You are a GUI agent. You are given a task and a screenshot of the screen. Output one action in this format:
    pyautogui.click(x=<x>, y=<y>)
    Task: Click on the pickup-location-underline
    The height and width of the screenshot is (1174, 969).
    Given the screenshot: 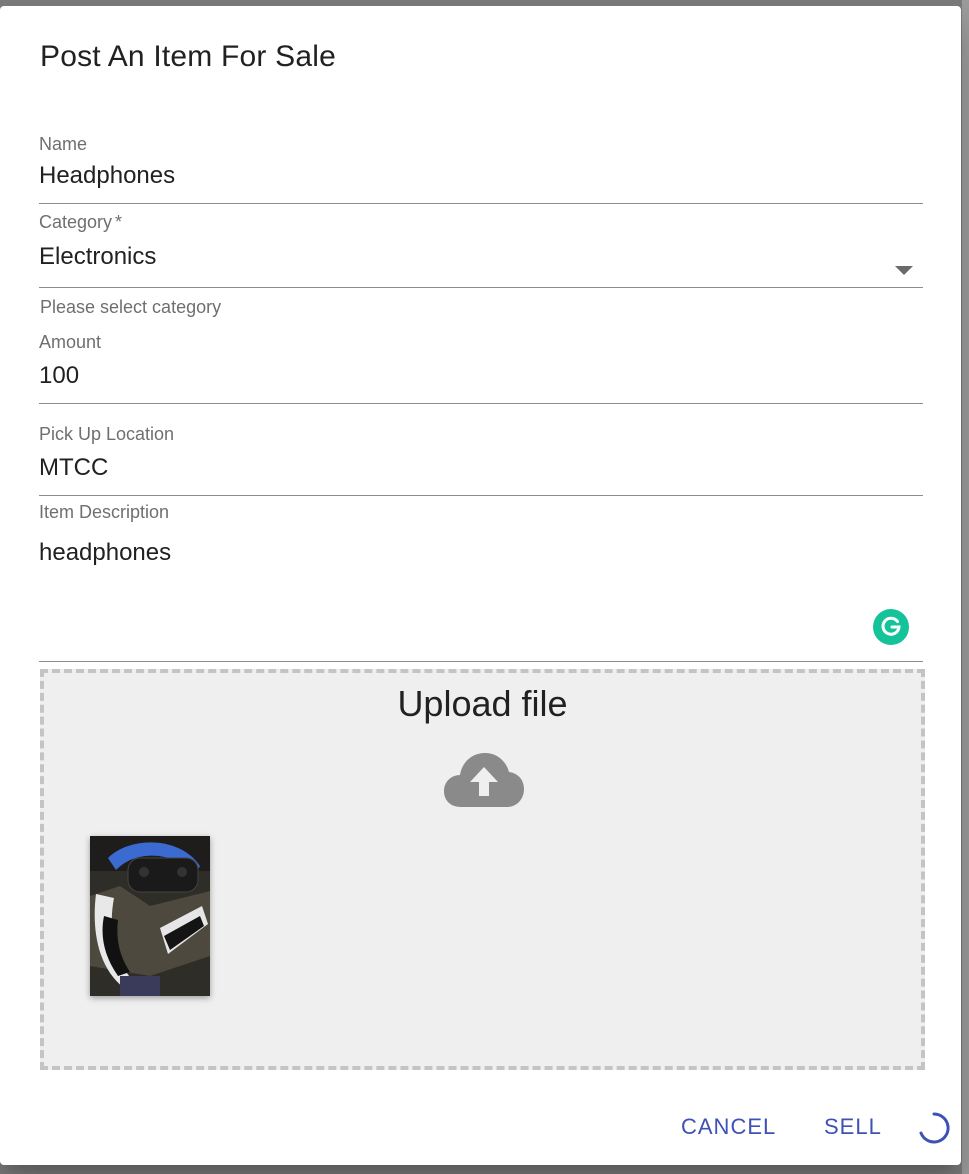 What is the action you would take?
    pyautogui.click(x=481, y=495)
    